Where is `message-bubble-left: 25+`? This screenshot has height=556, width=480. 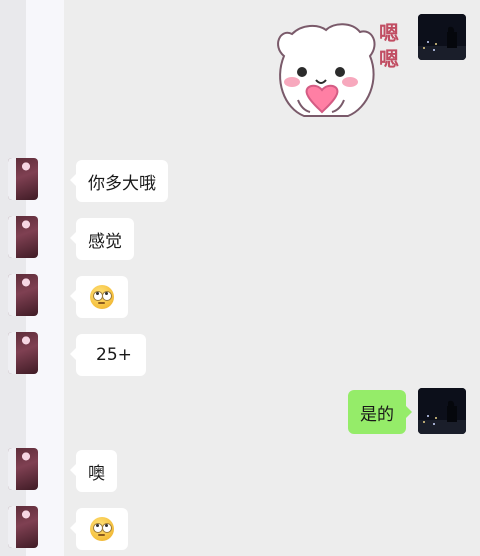 message-bubble-left: 25+ is located at coordinates (108, 355).